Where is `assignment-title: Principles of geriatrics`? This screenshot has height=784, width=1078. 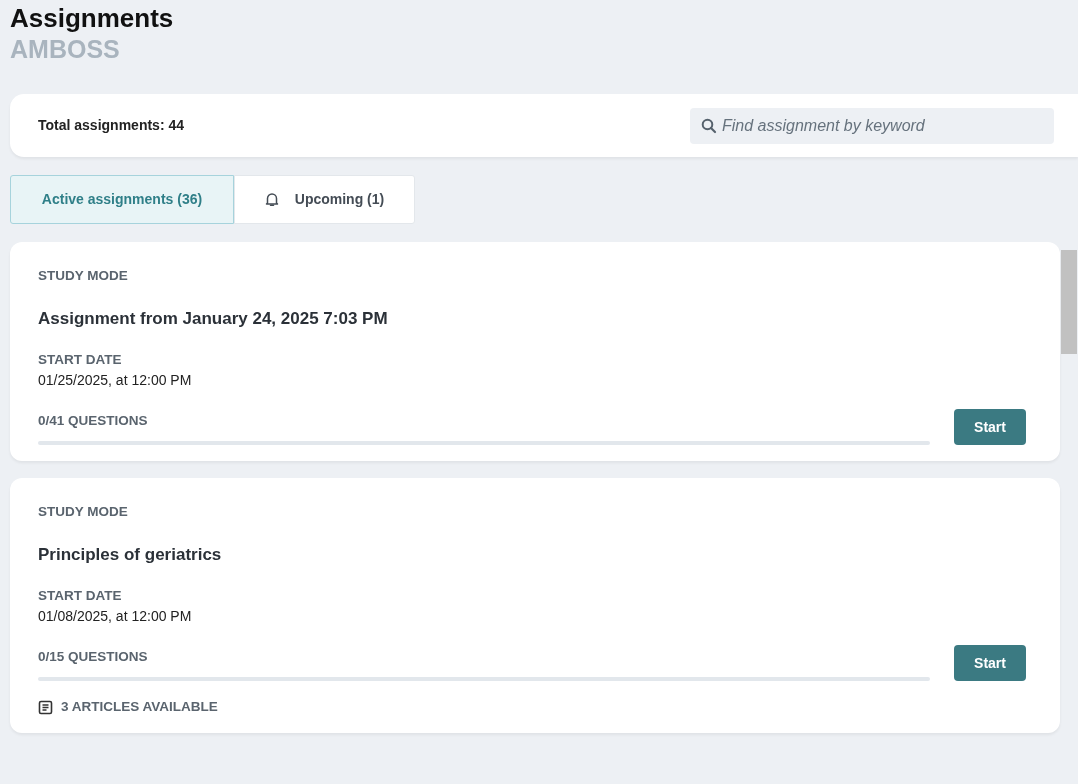 assignment-title: Principles of geriatrics is located at coordinates (130, 555).